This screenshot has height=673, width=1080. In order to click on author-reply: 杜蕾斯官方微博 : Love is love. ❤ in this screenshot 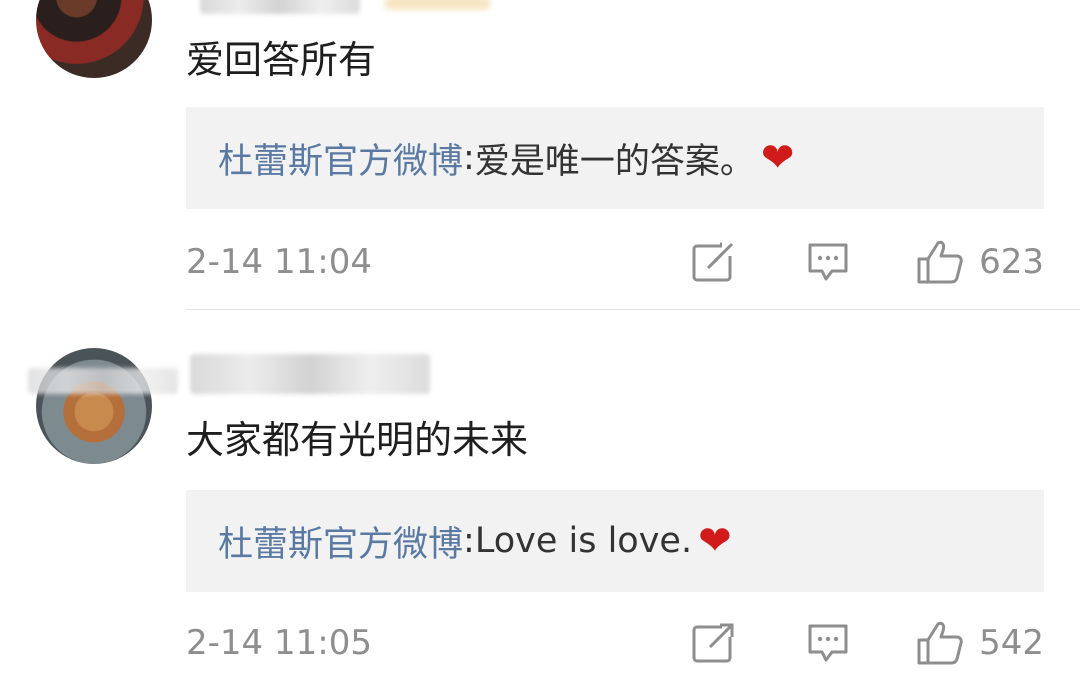, I will do `click(615, 541)`.